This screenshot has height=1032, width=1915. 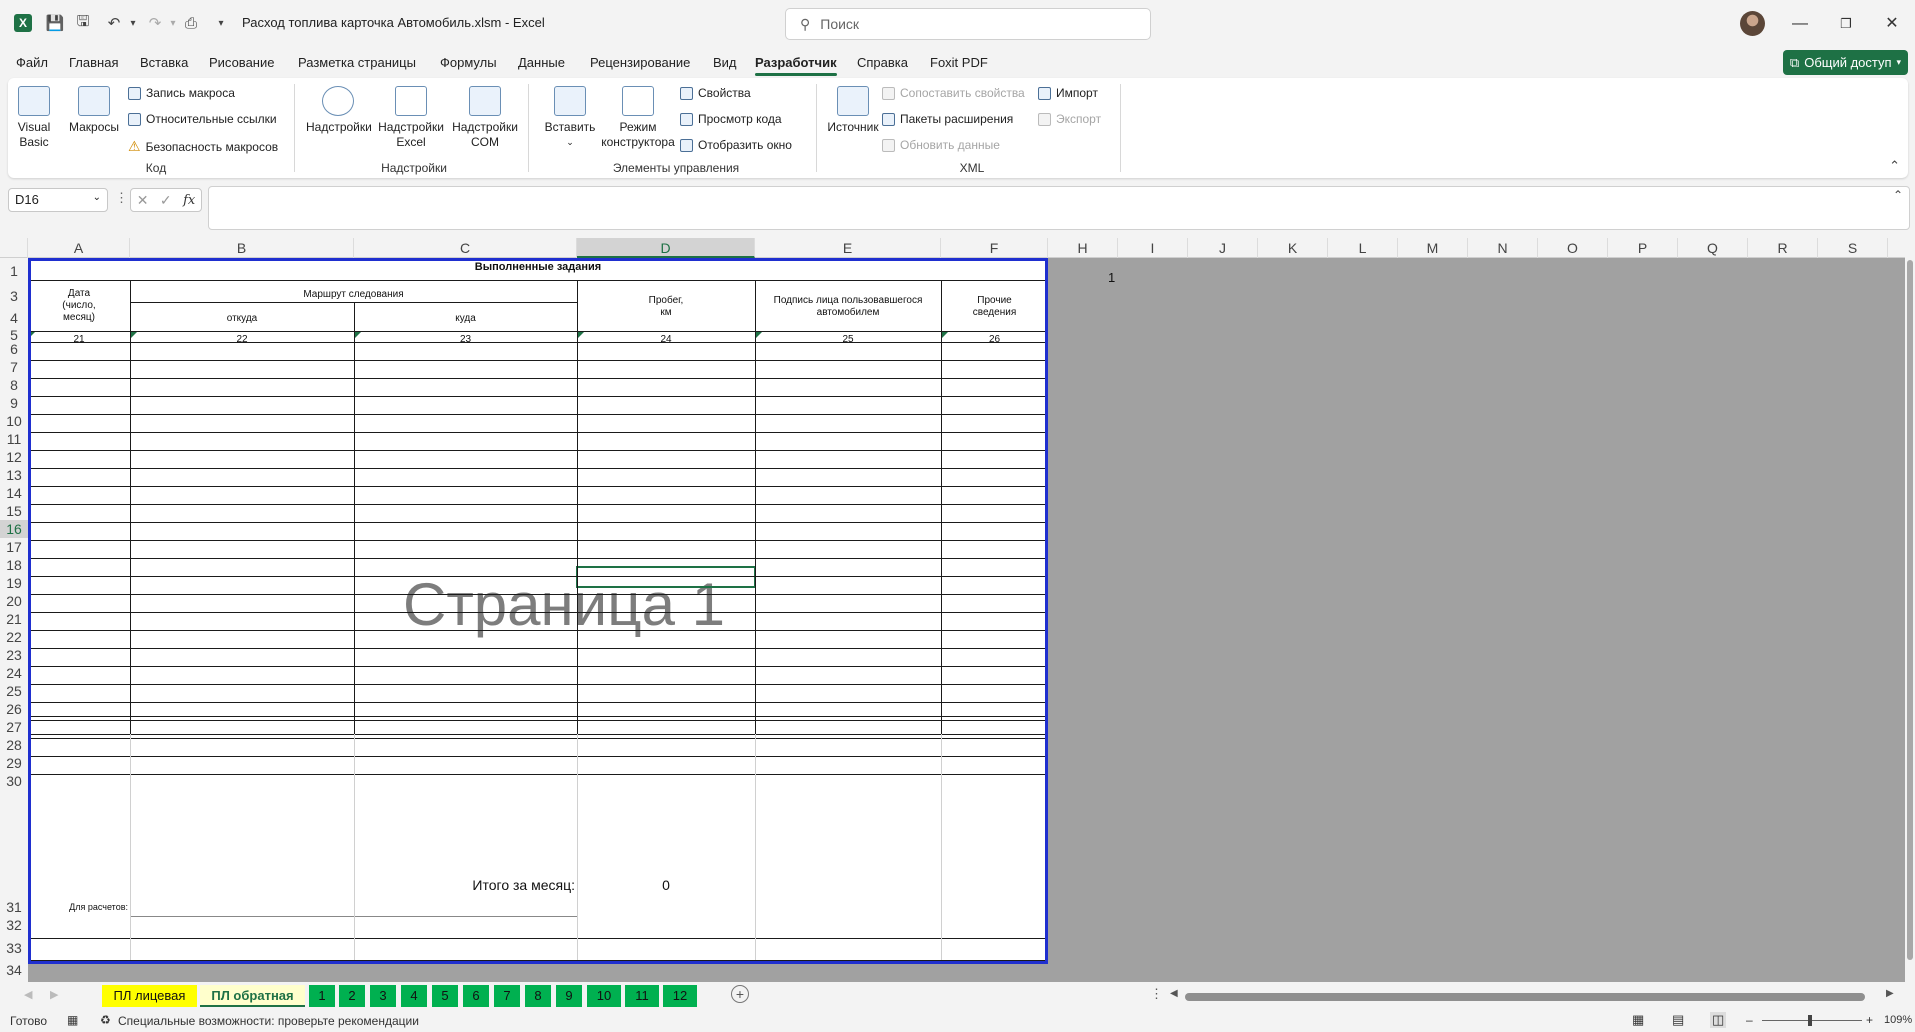 I want to click on sheet-tab: 8, so click(x=538, y=996).